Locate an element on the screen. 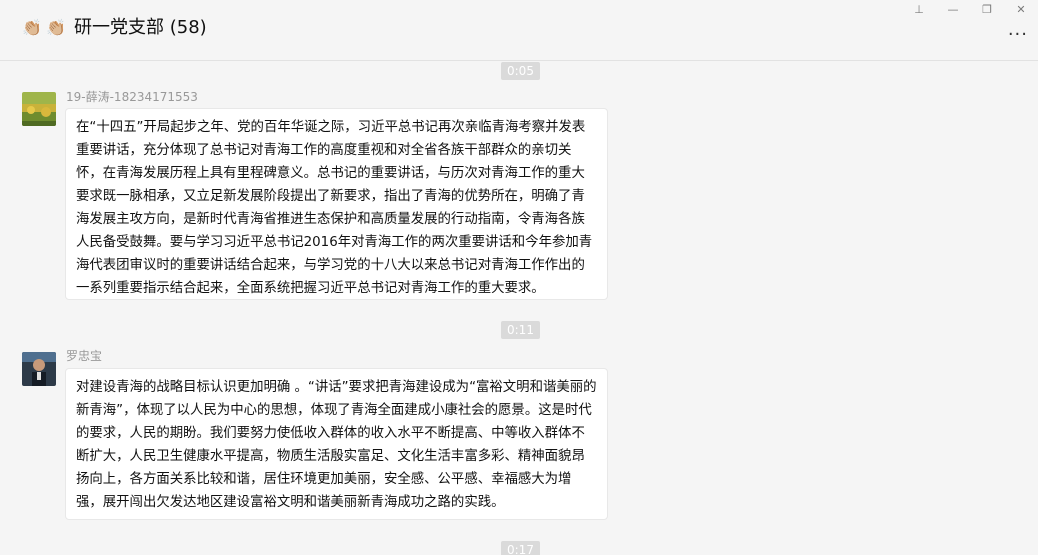  restore-icon: ❐ is located at coordinates (987, 9).